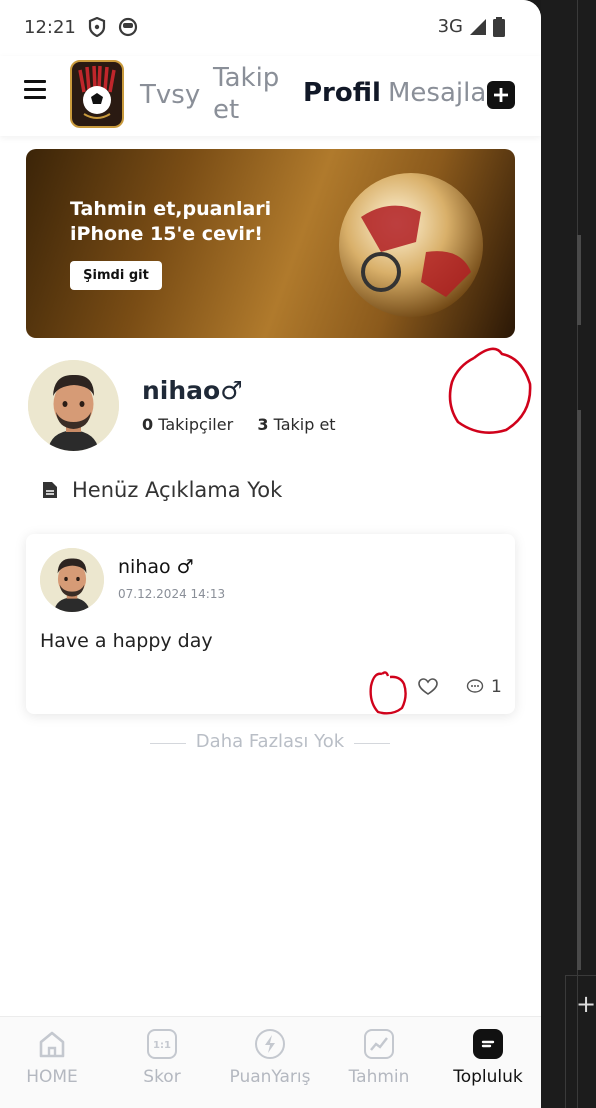 The width and height of the screenshot is (596, 1108). What do you see at coordinates (499, 26) in the screenshot?
I see `battery-icon` at bounding box center [499, 26].